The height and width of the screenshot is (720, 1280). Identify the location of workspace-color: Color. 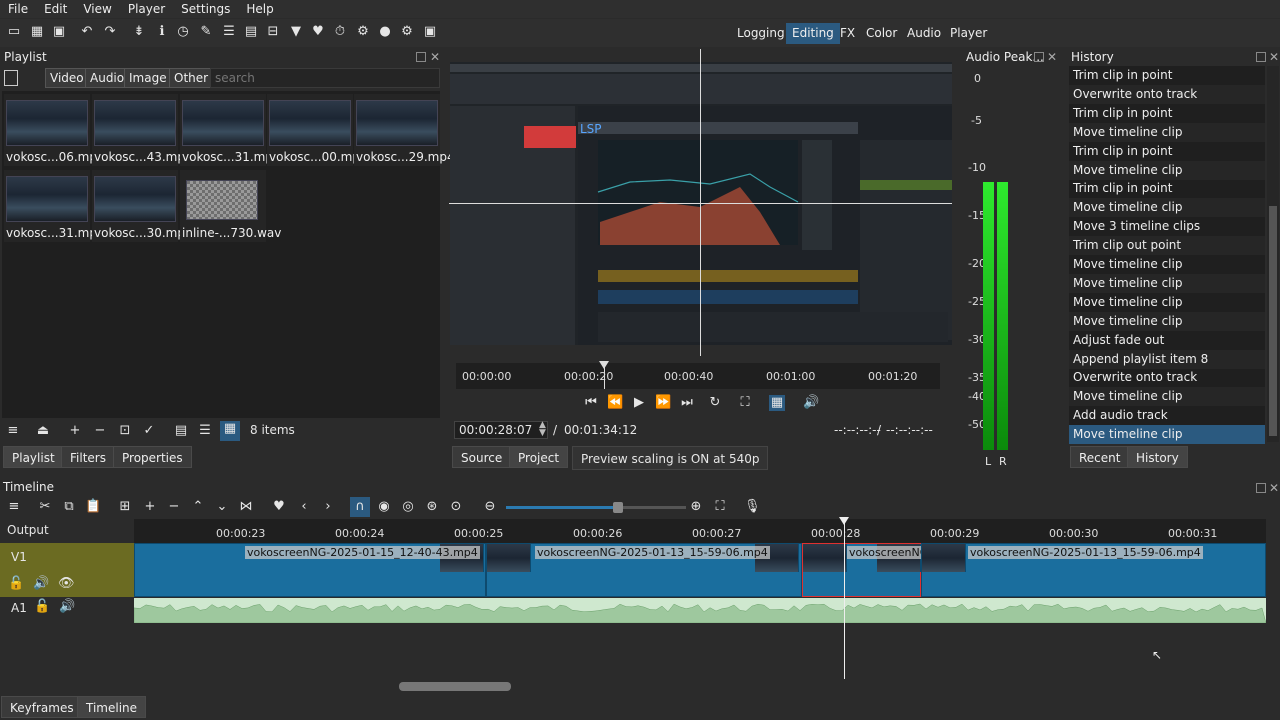
(881, 33).